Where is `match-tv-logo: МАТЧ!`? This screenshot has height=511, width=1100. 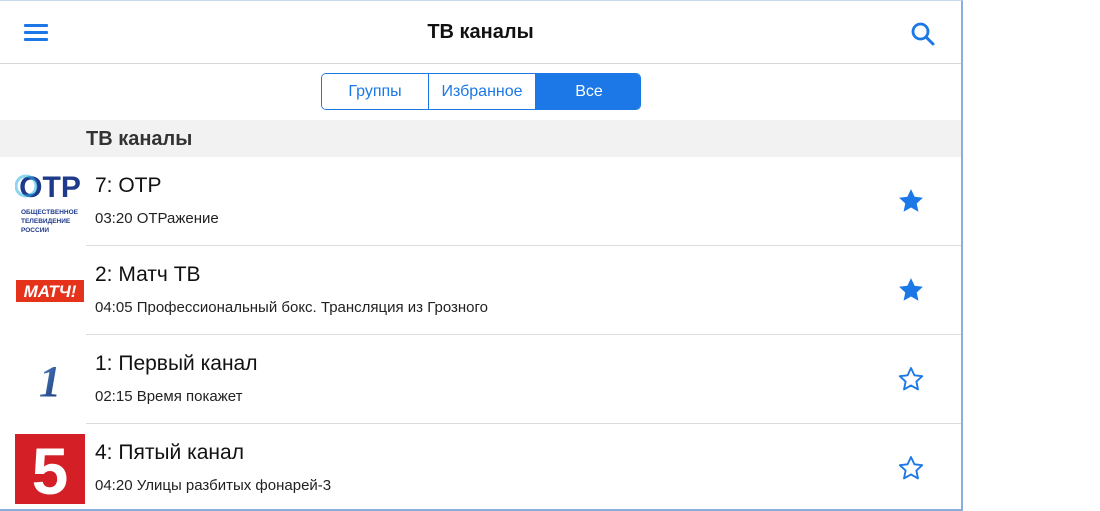 match-tv-logo: МАТЧ! is located at coordinates (50, 291).